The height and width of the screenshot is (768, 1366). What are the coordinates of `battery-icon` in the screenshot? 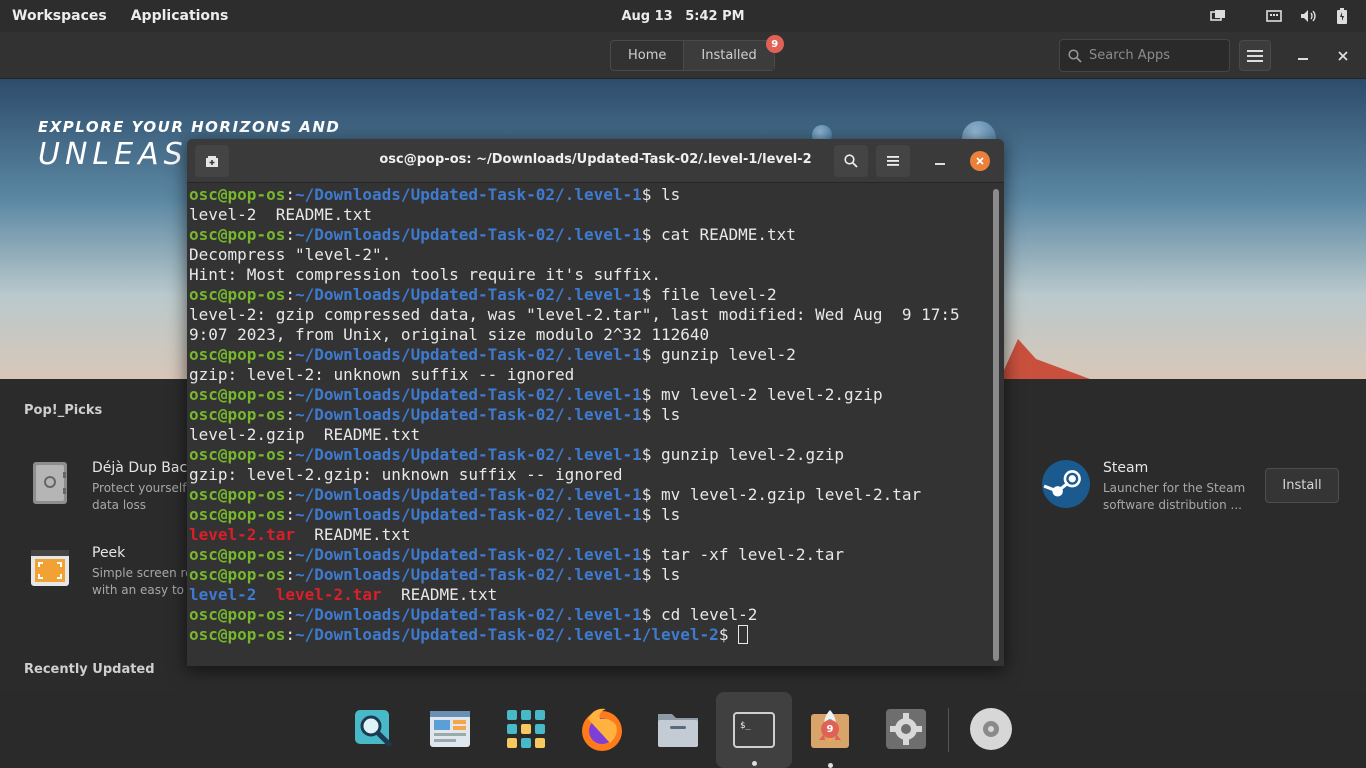 It's located at (1342, 16).